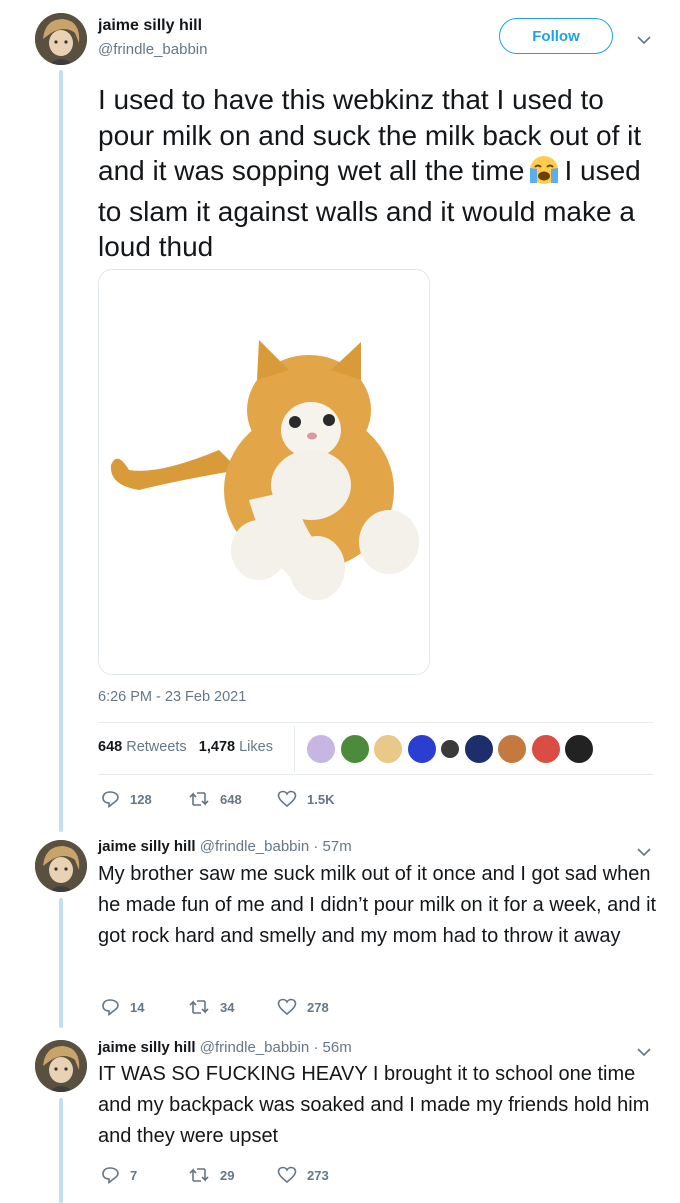 This screenshot has width=680, height=1203. Describe the element at coordinates (110, 747) in the screenshot. I see `retweets-count: 648` at that location.